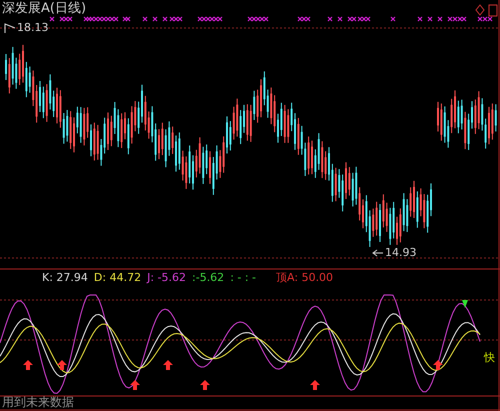 Image resolution: width=500 pixels, height=411 pixels. What do you see at coordinates (32, 28) in the screenshot?
I see `high-price-label: 18.13` at bounding box center [32, 28].